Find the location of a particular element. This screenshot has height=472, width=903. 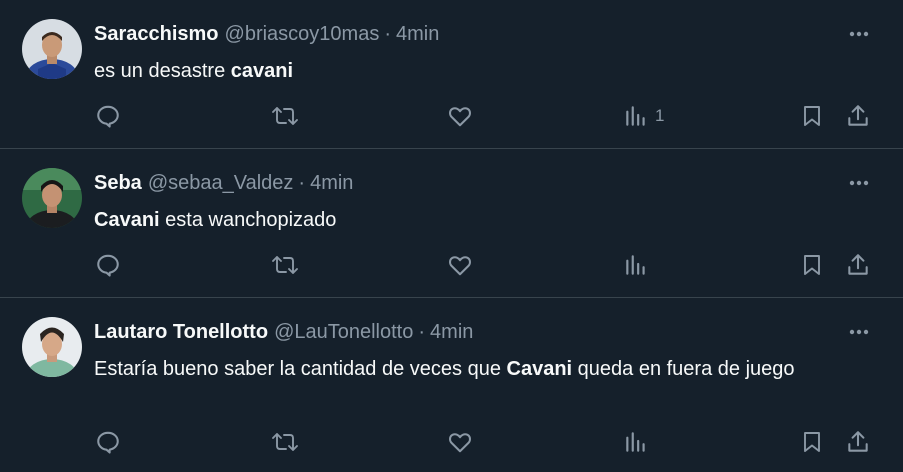

tweet-header: Saracchismo @briascoy10mas · 4min is located at coordinates (266, 34).